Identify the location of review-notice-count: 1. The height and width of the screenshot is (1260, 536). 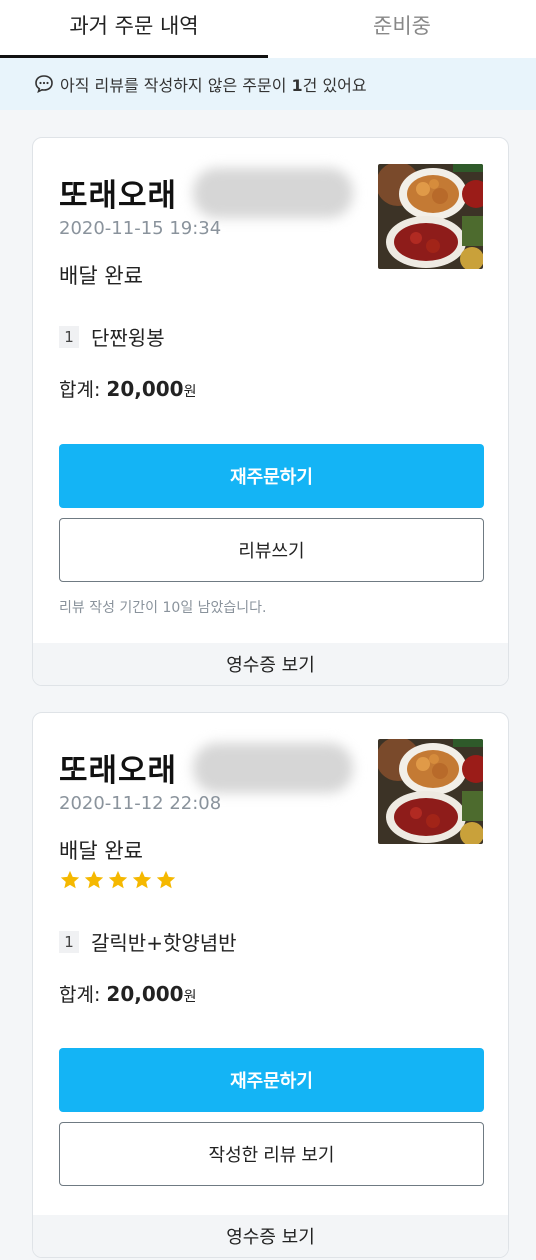
(297, 85).